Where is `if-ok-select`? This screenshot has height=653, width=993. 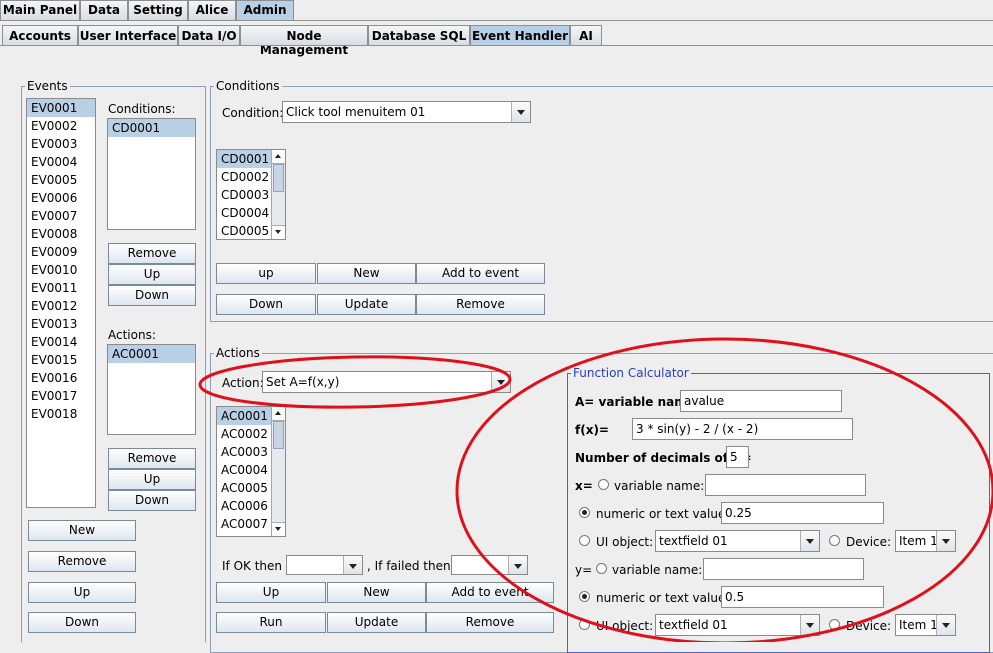 if-ok-select is located at coordinates (324, 565).